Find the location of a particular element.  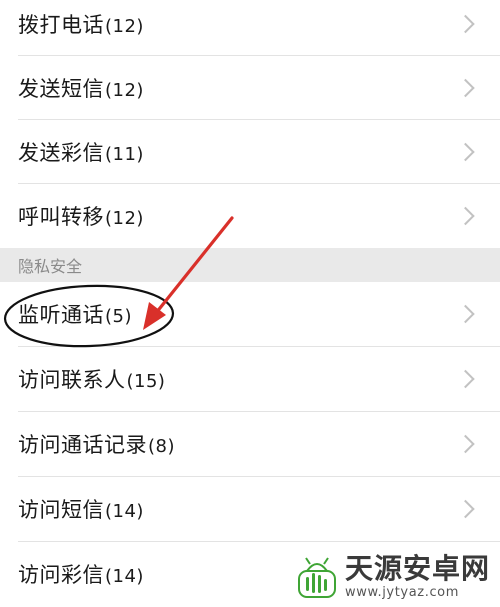

list-item-sms: 发送短信(12) is located at coordinates (250, 88).